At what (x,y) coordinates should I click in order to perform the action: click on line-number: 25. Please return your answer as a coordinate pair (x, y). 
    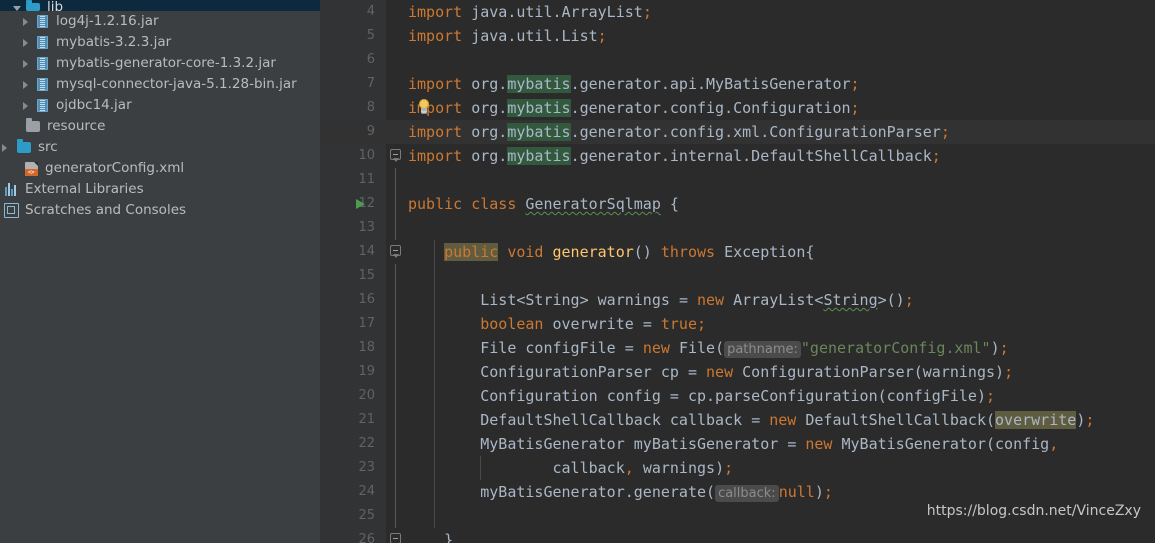
    Looking at the image, I should click on (352, 516).